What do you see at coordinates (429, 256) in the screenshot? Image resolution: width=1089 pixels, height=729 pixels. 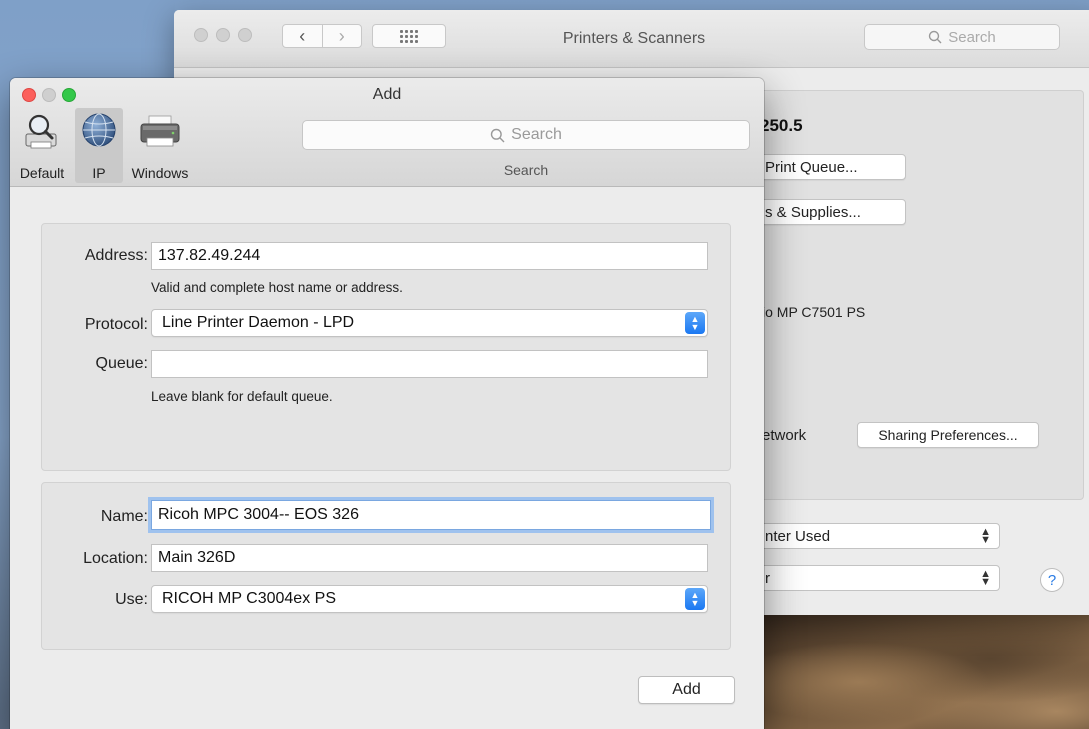 I see `address-field: 137.82.49.244` at bounding box center [429, 256].